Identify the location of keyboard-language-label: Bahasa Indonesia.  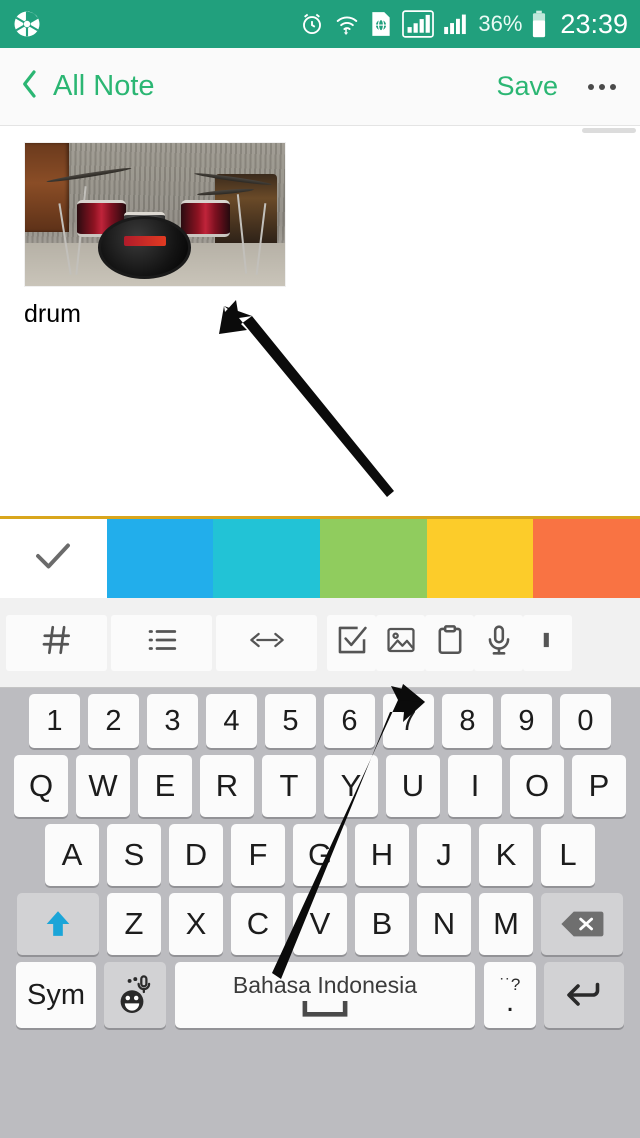
(325, 984).